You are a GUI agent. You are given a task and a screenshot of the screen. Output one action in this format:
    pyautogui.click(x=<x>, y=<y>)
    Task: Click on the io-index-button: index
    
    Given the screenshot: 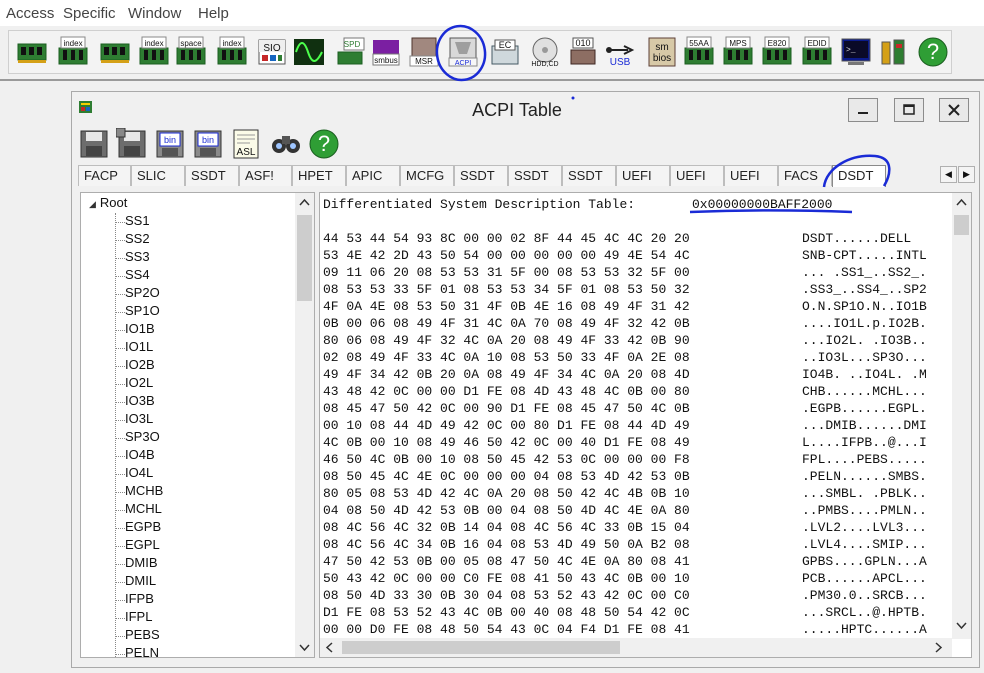 What is the action you would take?
    pyautogui.click(x=154, y=52)
    